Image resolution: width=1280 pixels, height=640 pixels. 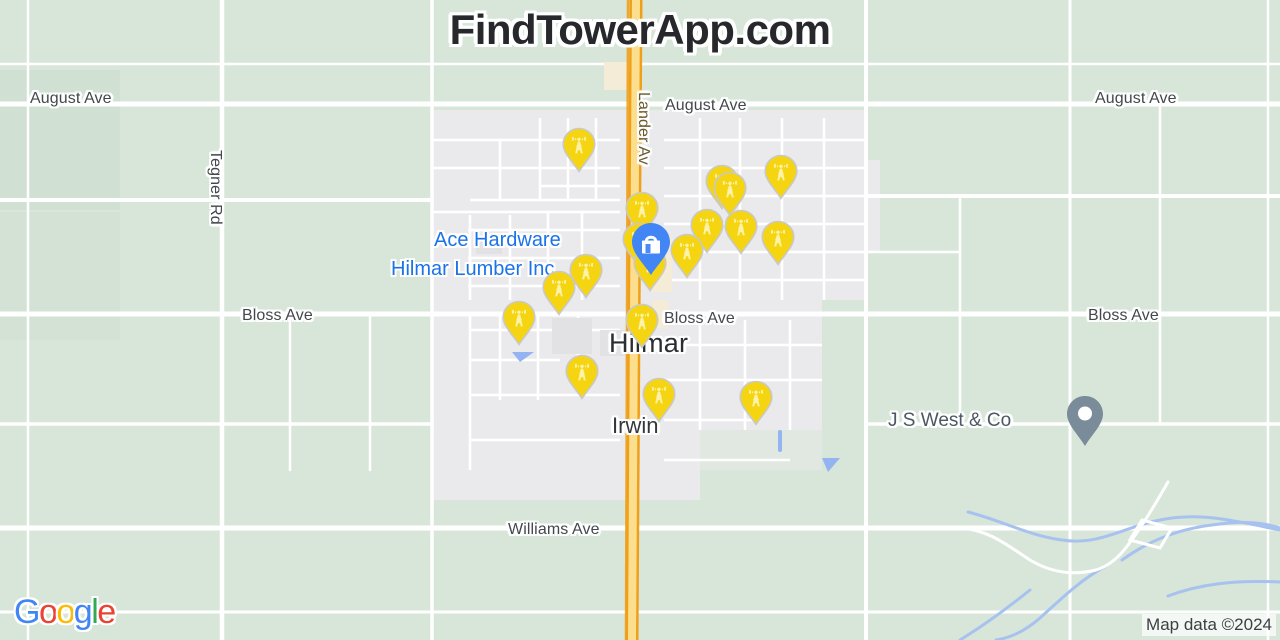 I want to click on google-logo-letter-o2: o, so click(x=65, y=612).